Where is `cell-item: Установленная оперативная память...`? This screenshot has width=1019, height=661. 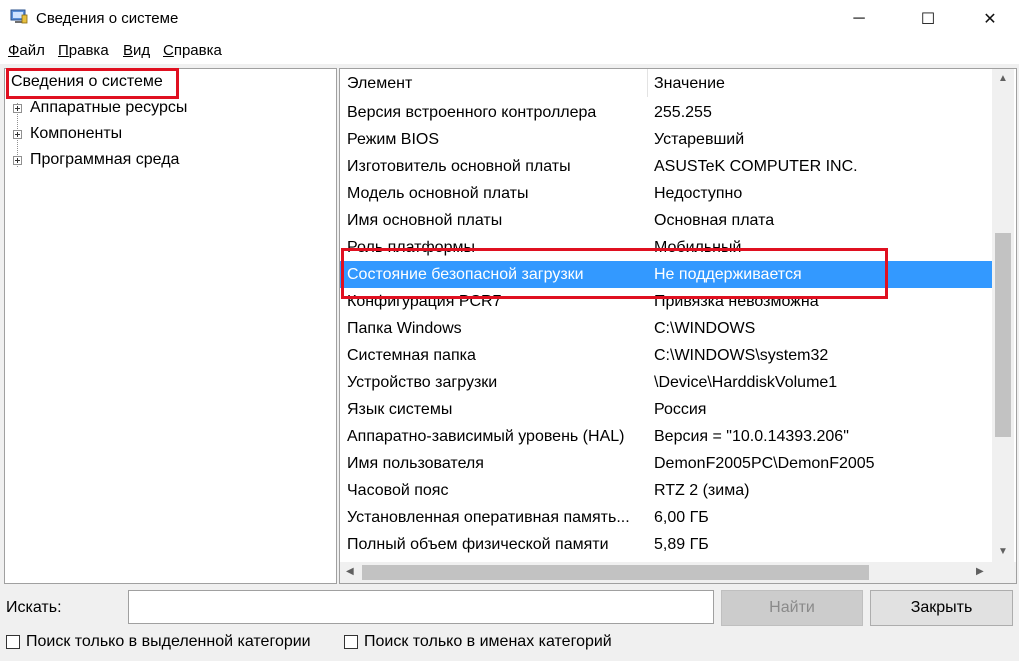 cell-item: Установленная оперативная память... is located at coordinates (488, 517).